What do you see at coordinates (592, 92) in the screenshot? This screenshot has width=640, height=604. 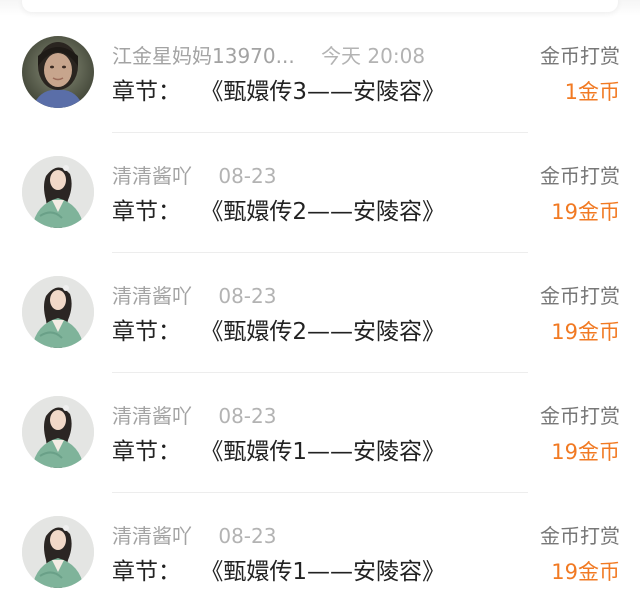 I see `reward-amount: 1金币` at bounding box center [592, 92].